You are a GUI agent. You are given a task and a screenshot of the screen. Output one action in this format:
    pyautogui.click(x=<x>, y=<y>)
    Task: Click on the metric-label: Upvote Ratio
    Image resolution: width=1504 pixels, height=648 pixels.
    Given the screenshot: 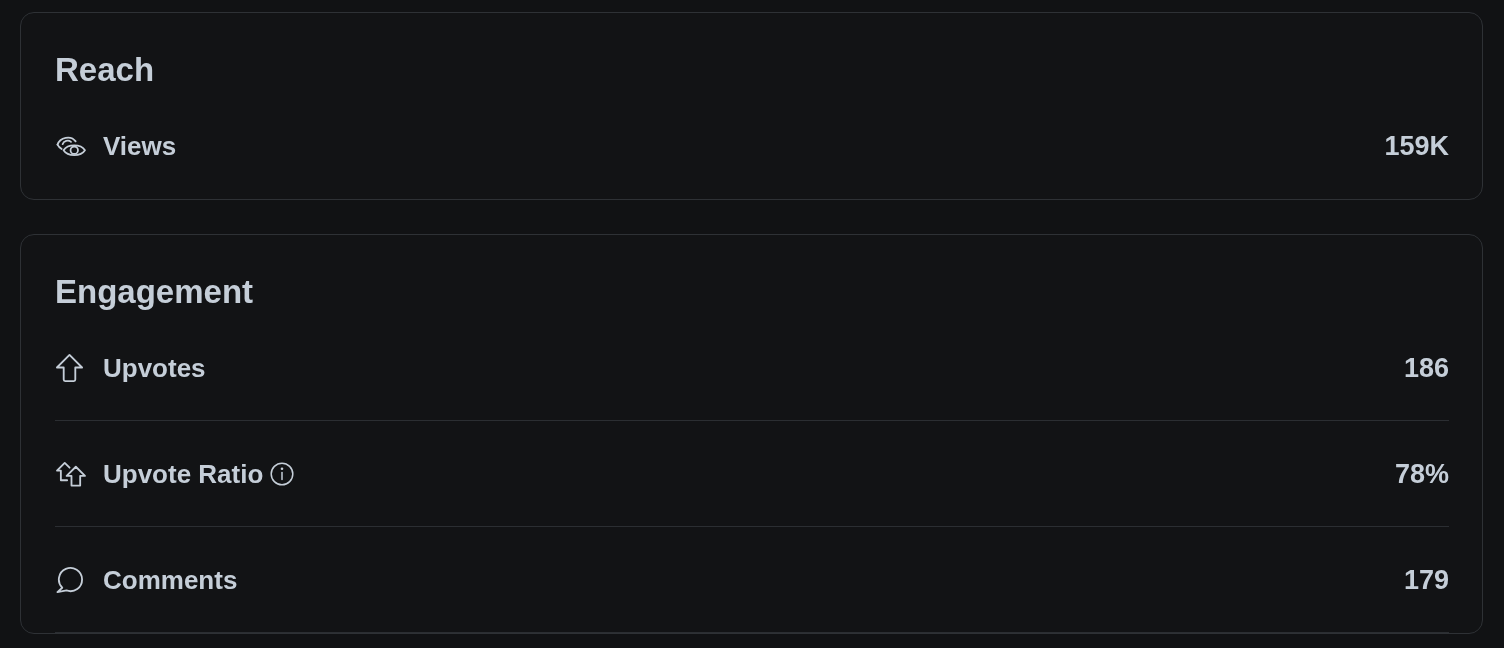 What is the action you would take?
    pyautogui.click(x=183, y=474)
    